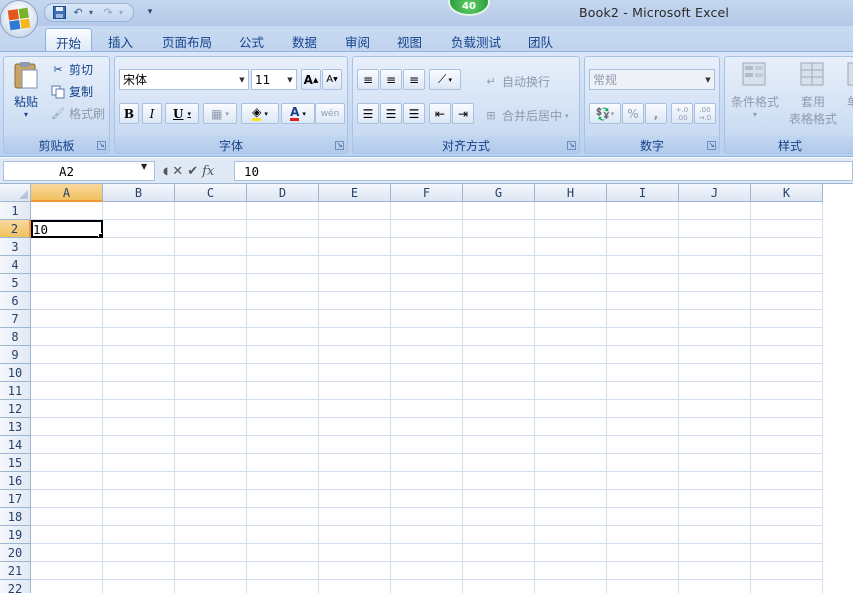  What do you see at coordinates (445, 79) in the screenshot?
I see `orientation-button: ⟋ ▾` at bounding box center [445, 79].